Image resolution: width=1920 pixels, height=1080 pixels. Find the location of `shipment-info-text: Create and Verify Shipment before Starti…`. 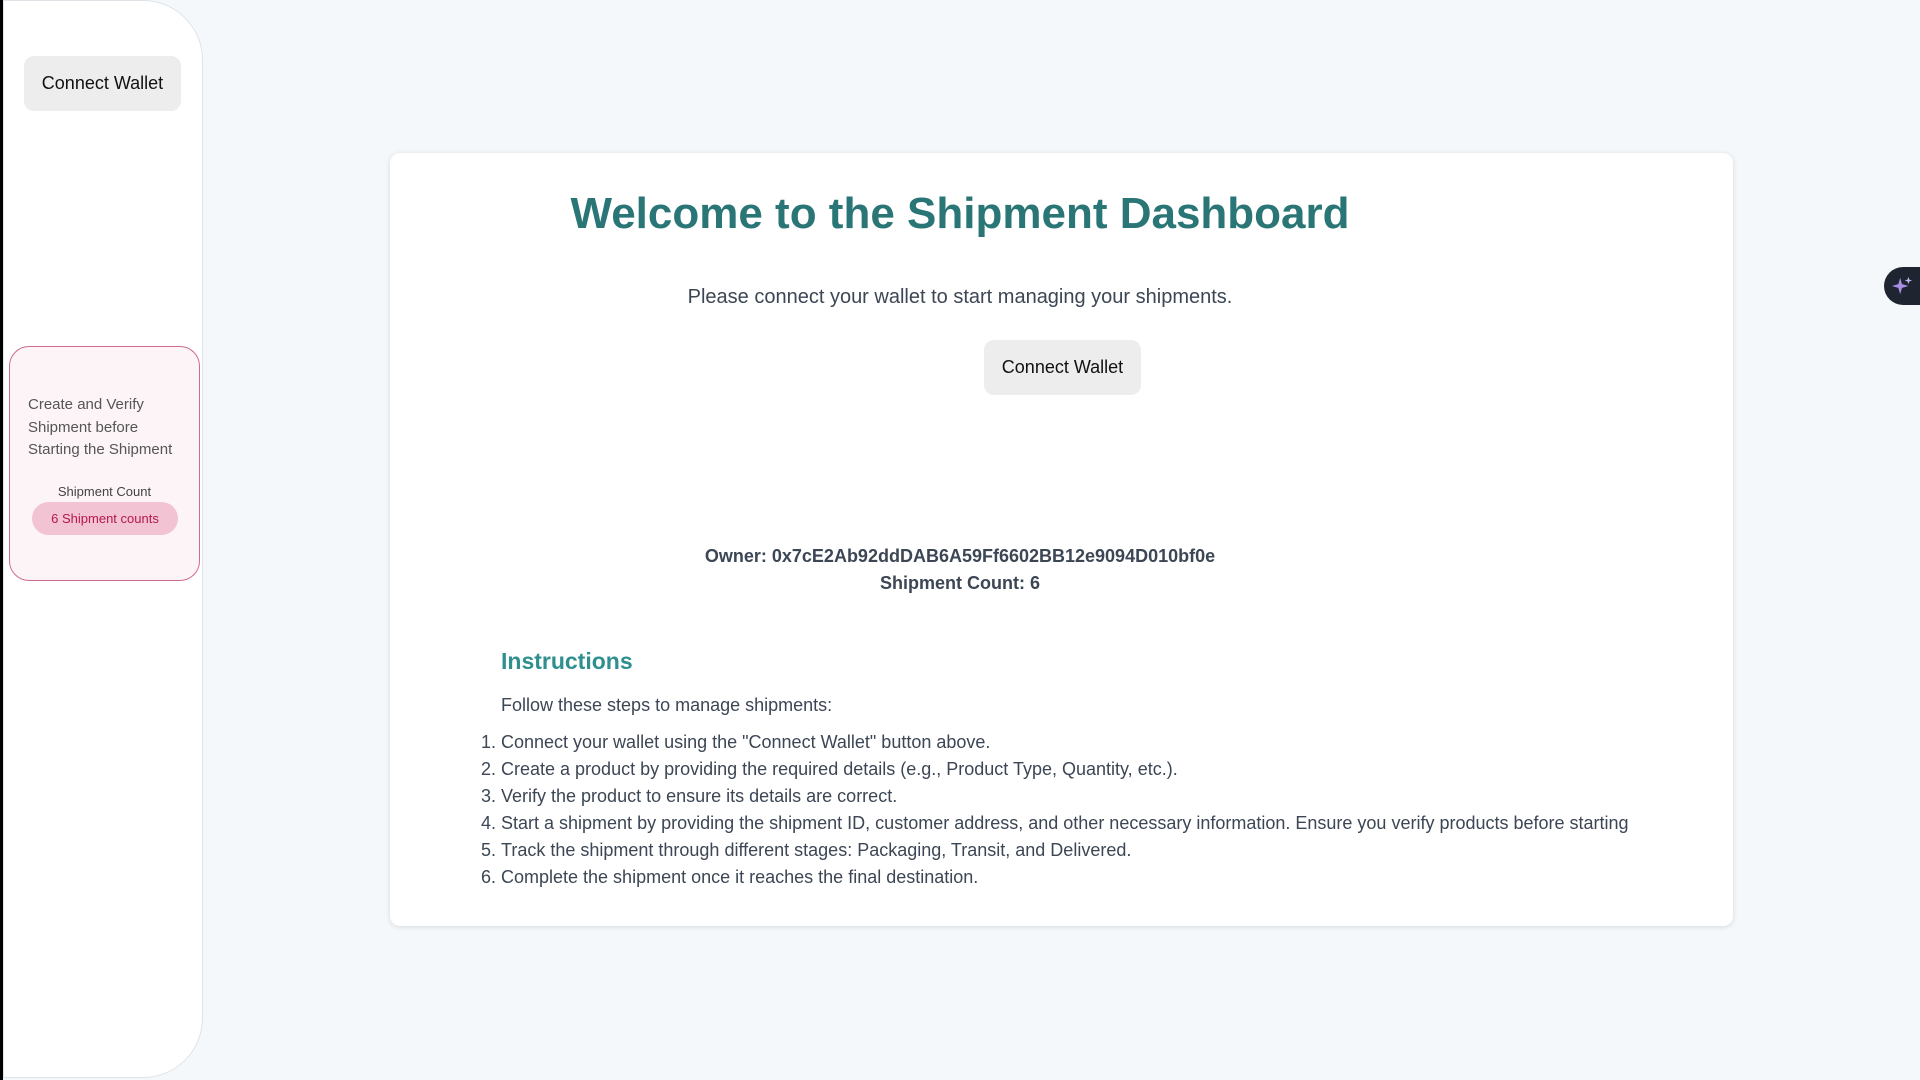

shipment-info-text: Create and Verify Shipment before Starti… is located at coordinates (100, 427).